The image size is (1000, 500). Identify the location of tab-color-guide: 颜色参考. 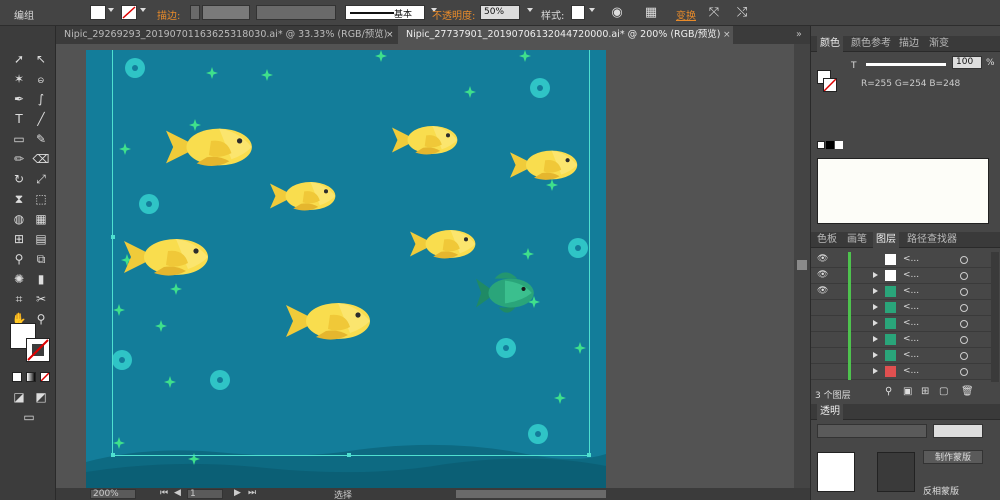
(871, 44).